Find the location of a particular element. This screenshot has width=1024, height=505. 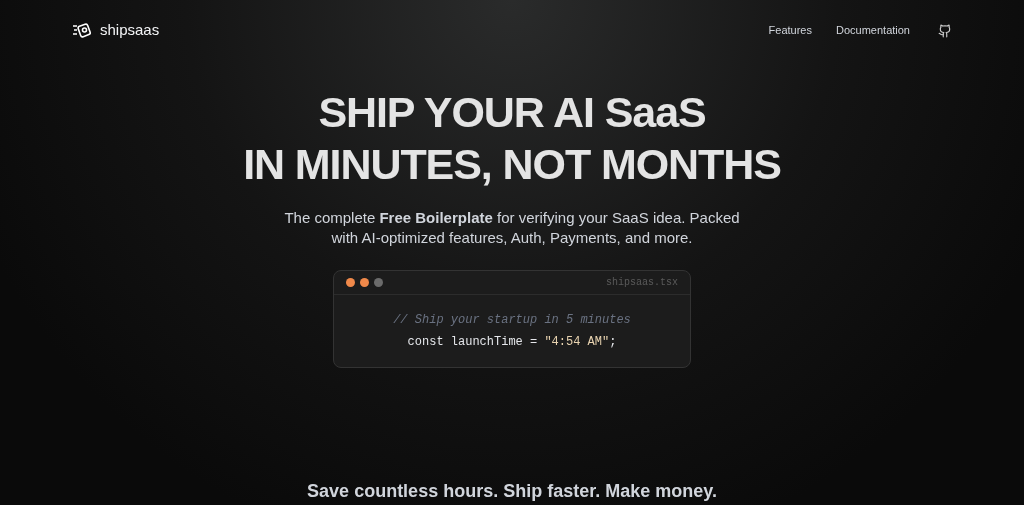

nav-link: Features is located at coordinates (790, 30).